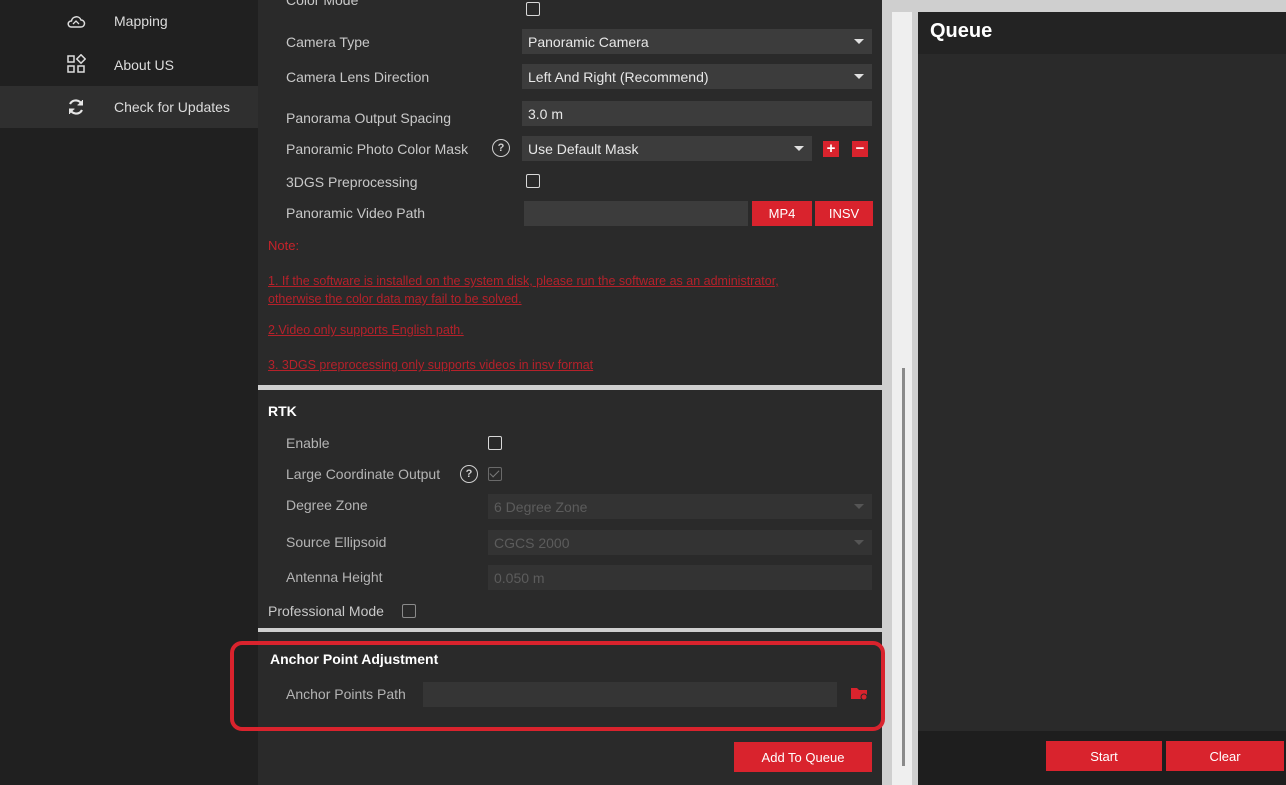  I want to click on queue-title: Queue, so click(961, 31).